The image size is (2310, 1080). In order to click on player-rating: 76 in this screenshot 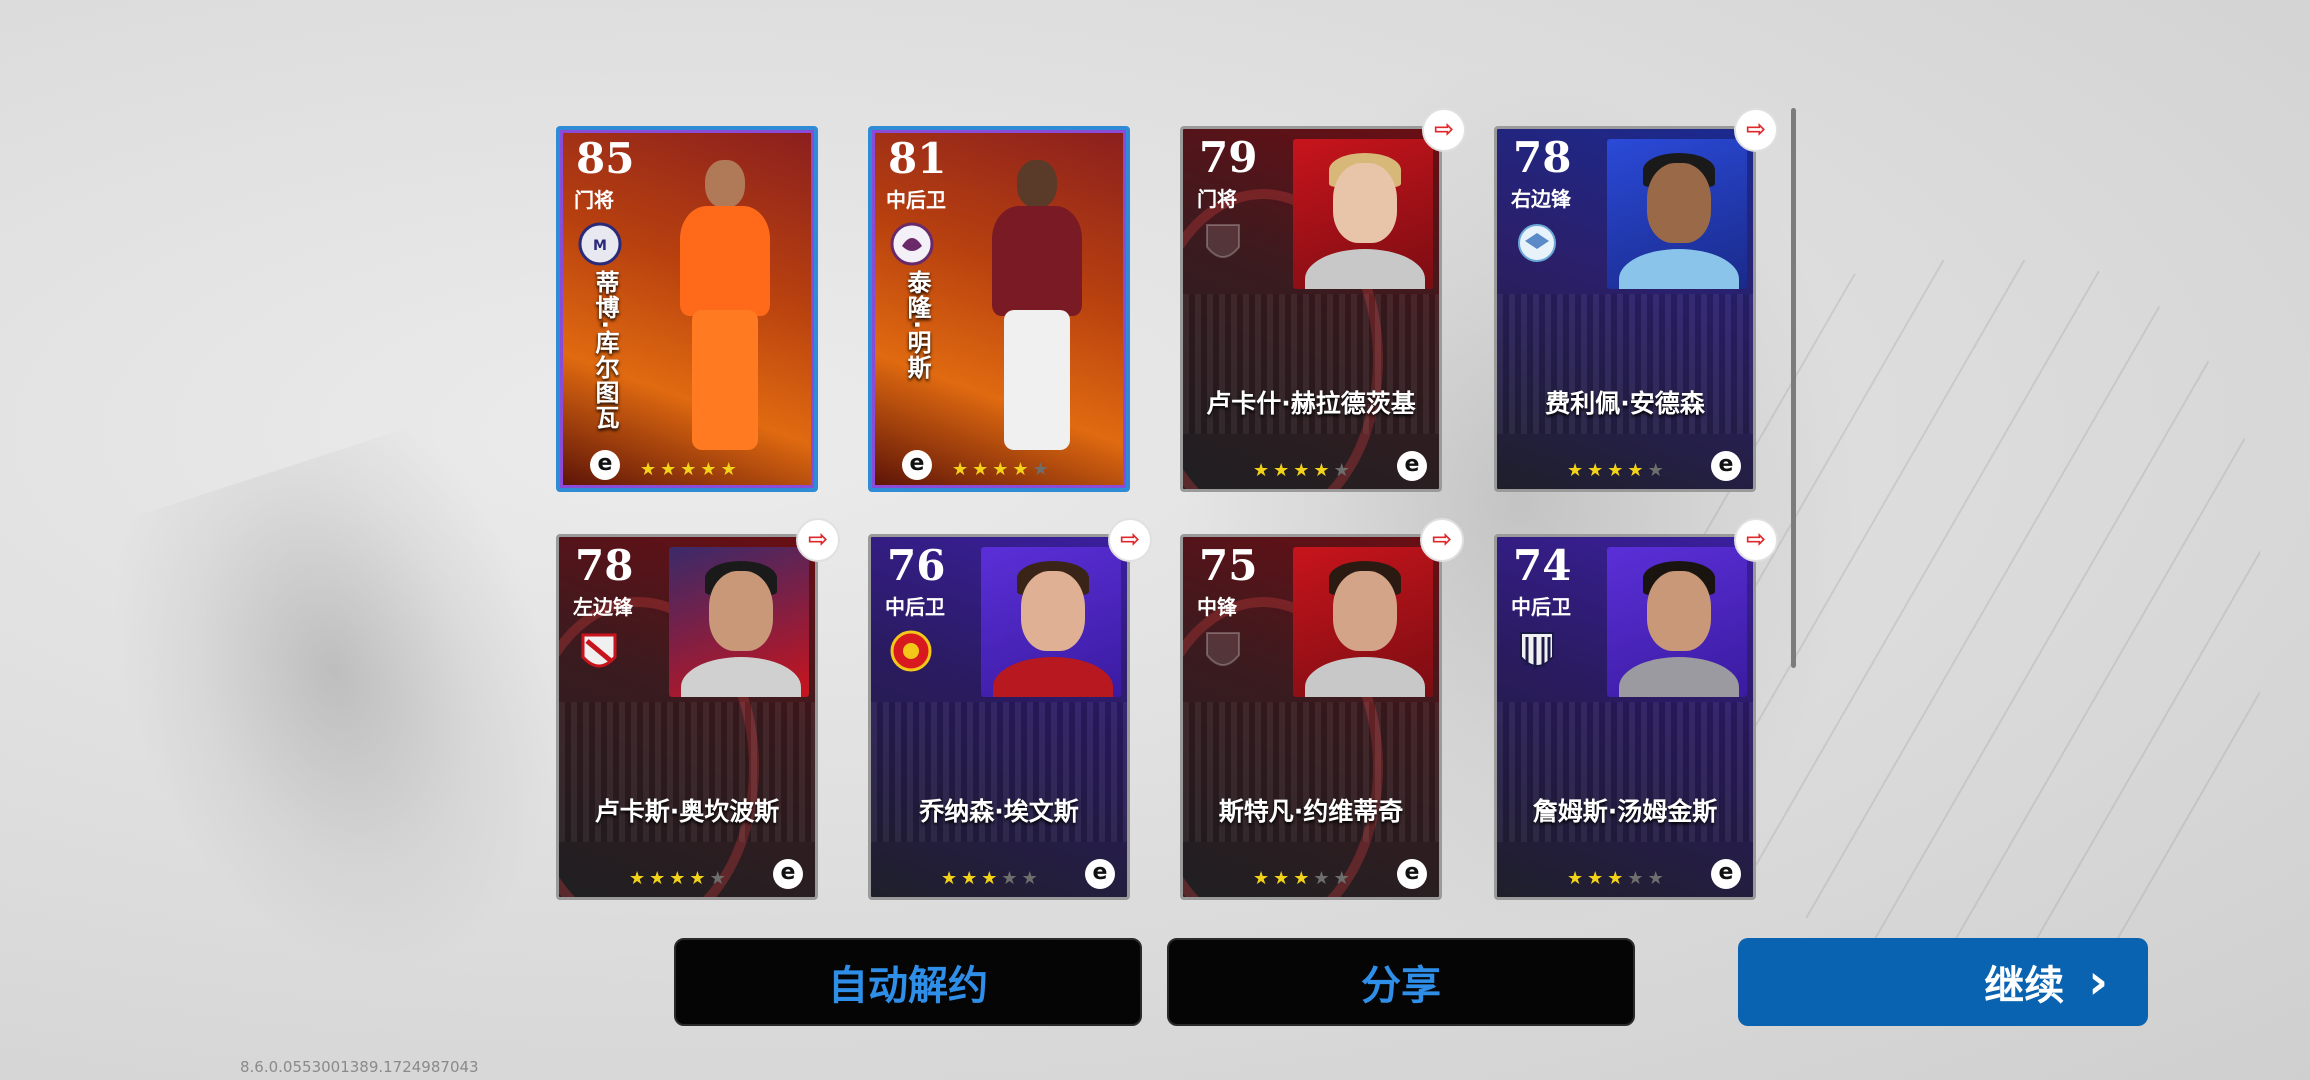, I will do `click(916, 565)`.